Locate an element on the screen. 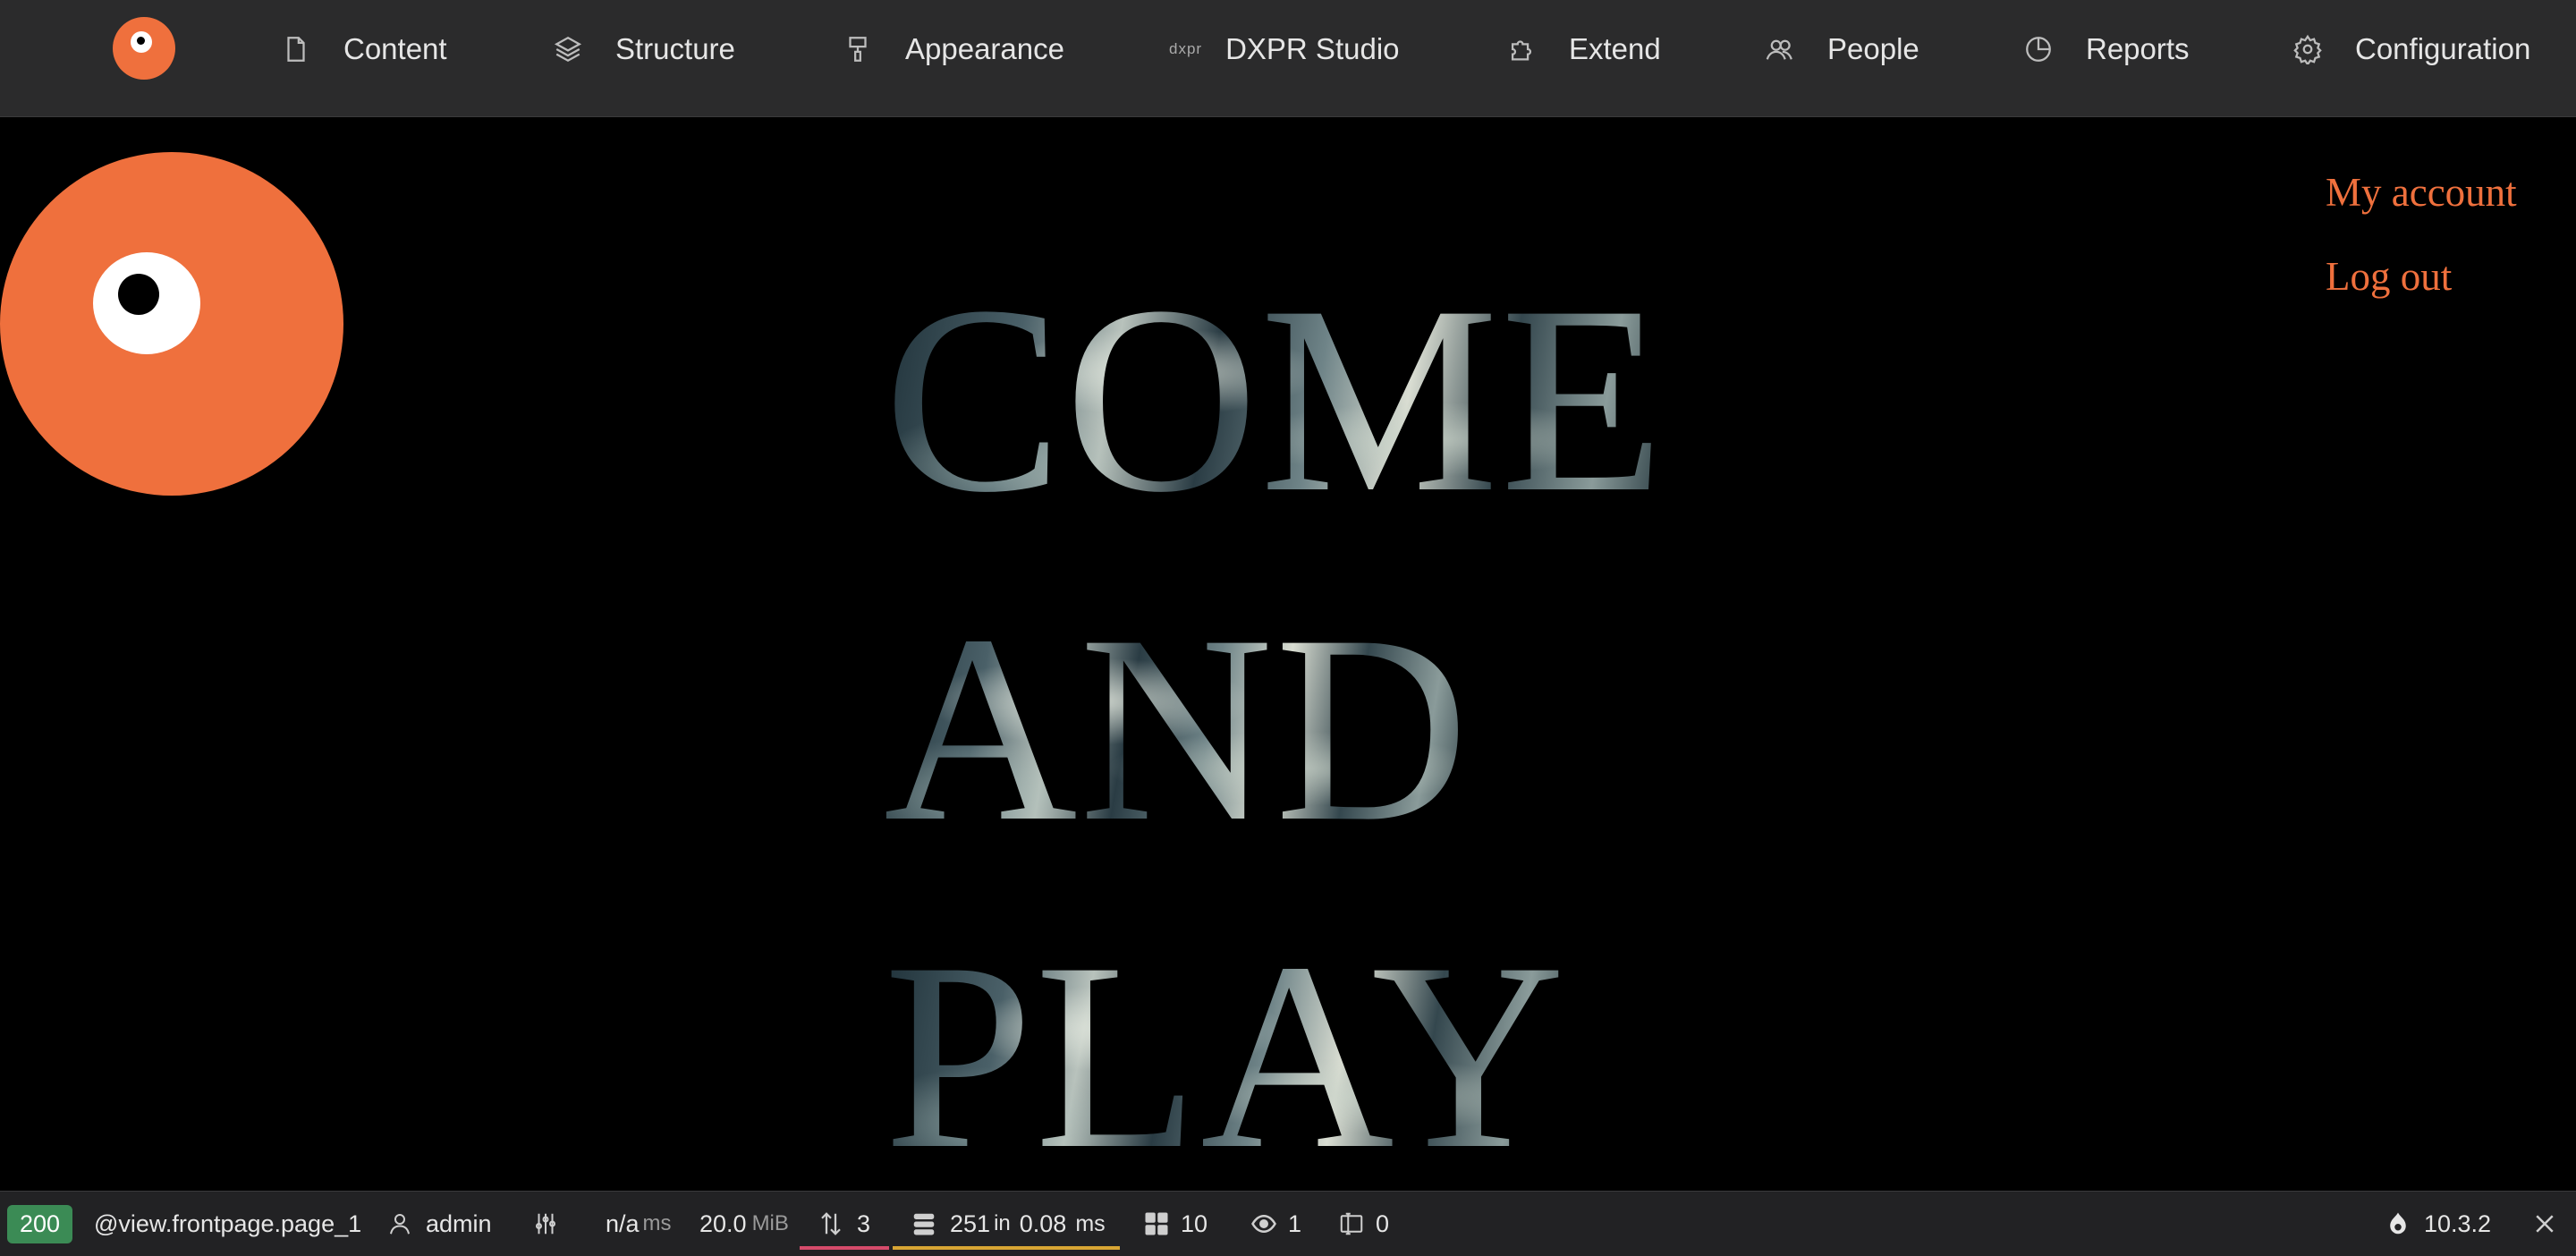 The image size is (2576, 1256). my-account-link: My account is located at coordinates (2442, 192).